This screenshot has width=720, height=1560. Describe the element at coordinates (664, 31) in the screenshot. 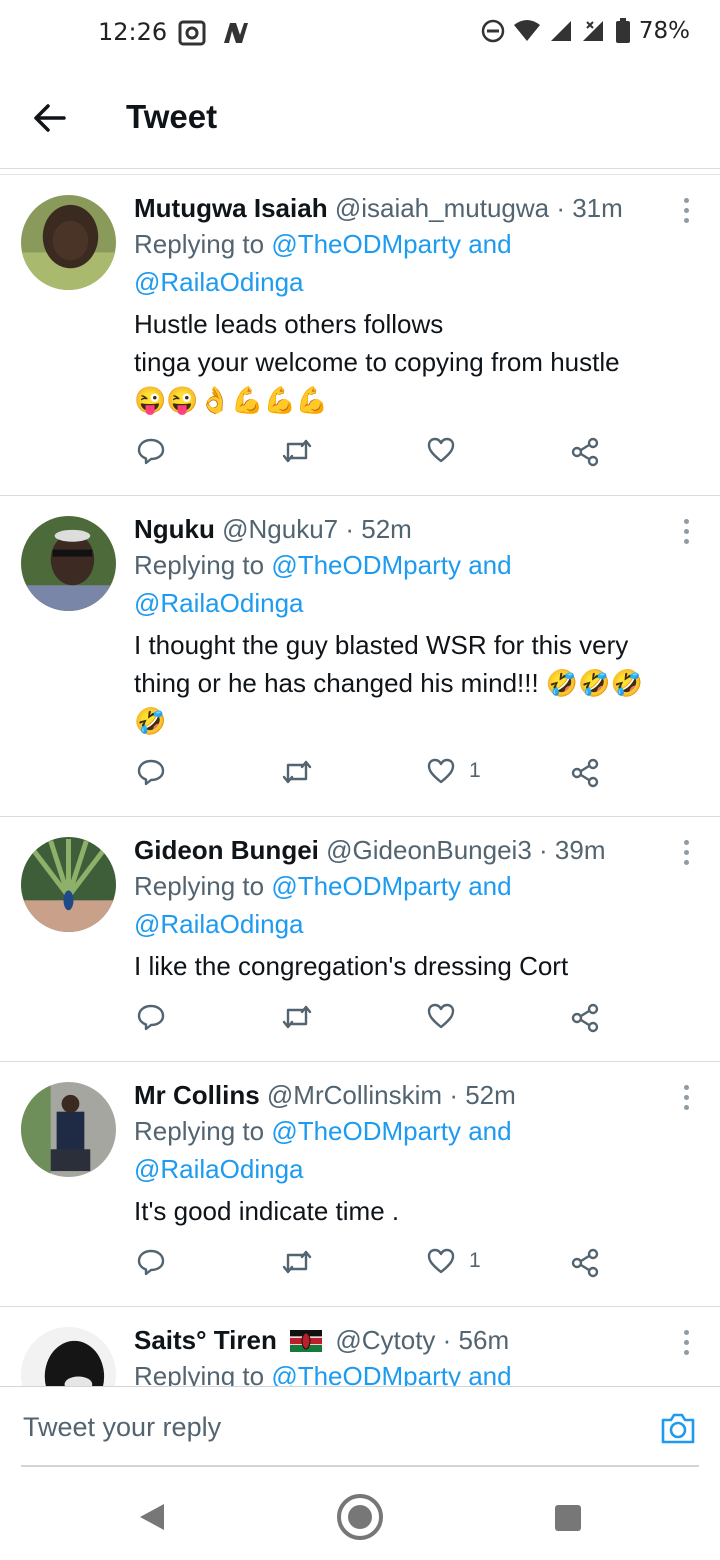

I see `battery-percent: 78%` at that location.